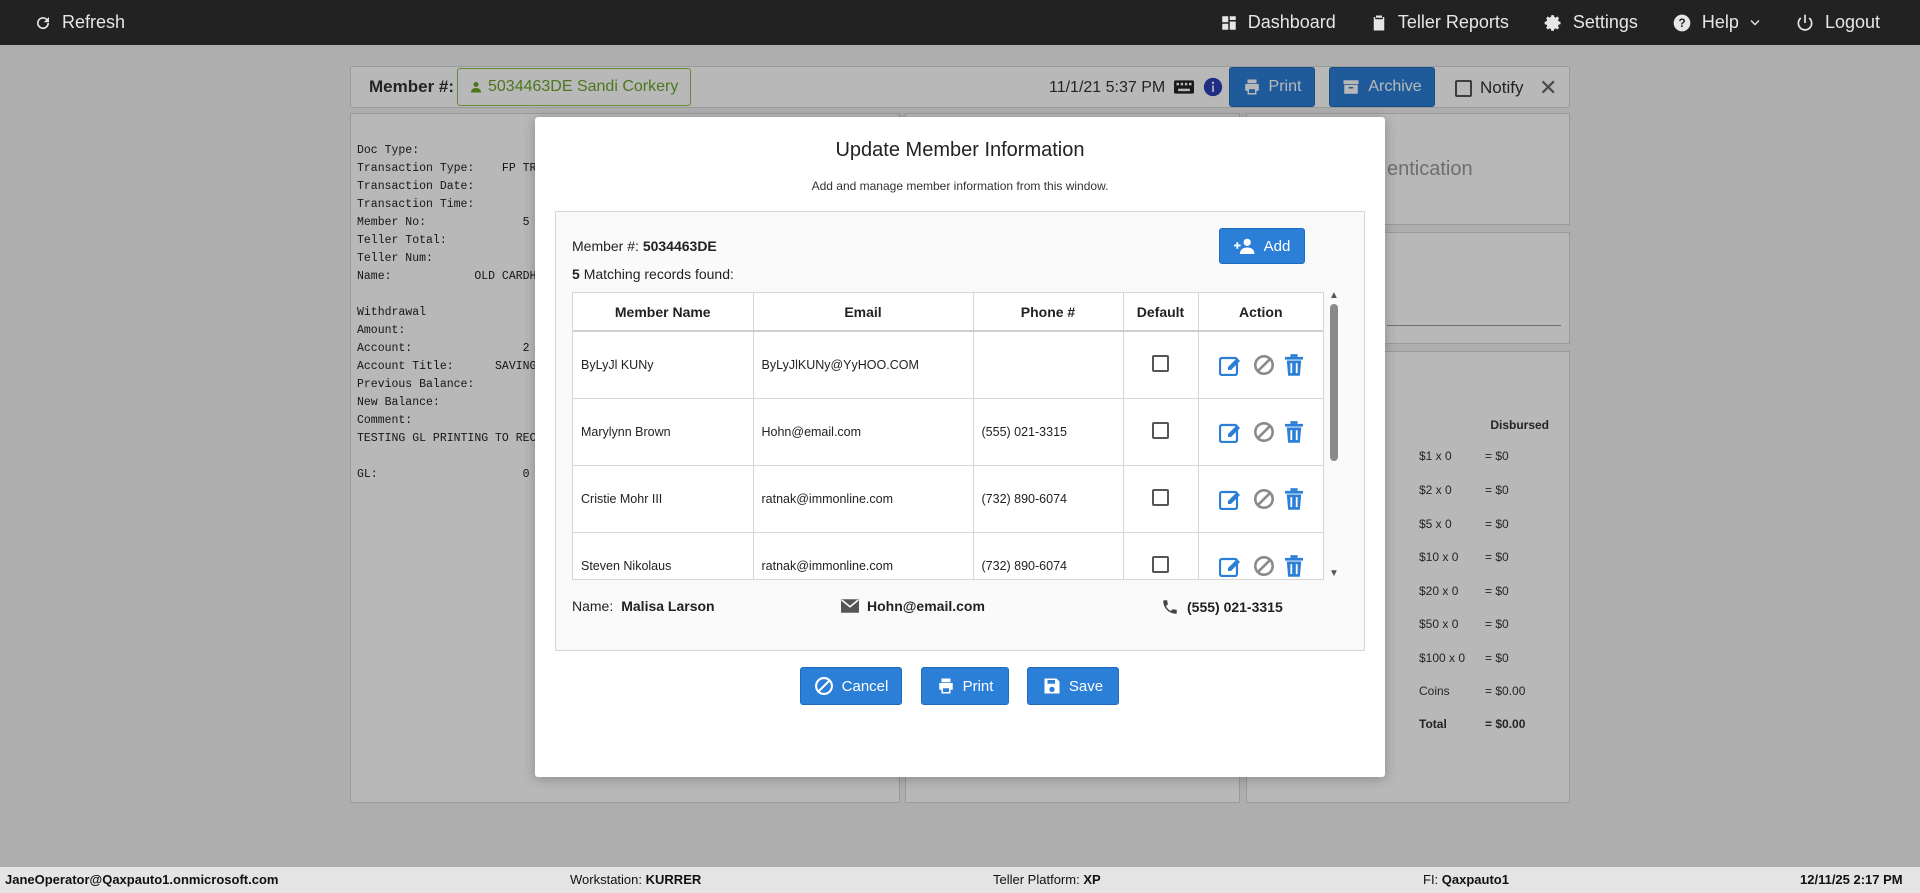 Image resolution: width=1920 pixels, height=893 pixels. I want to click on help-menu: ? Help, so click(1716, 22).